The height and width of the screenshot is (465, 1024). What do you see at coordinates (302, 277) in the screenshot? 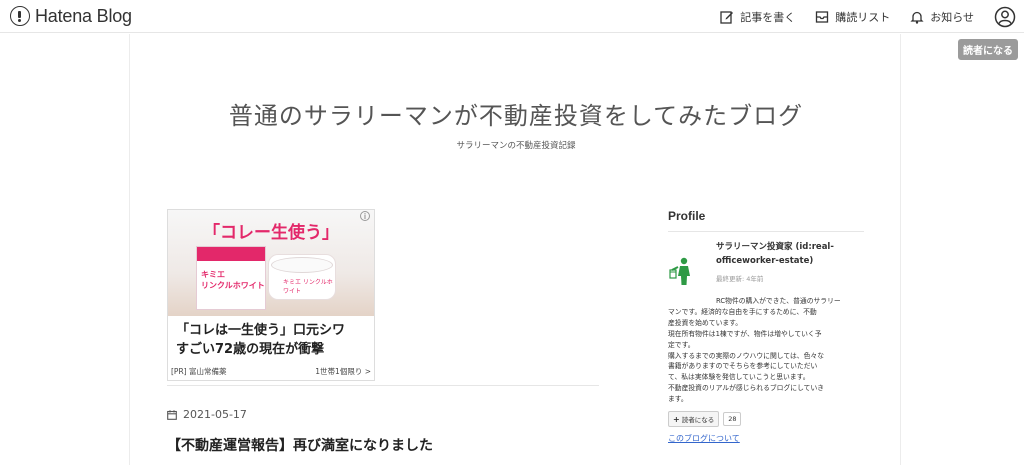
I see `product-jar: キミエ リンクルホワイト` at bounding box center [302, 277].